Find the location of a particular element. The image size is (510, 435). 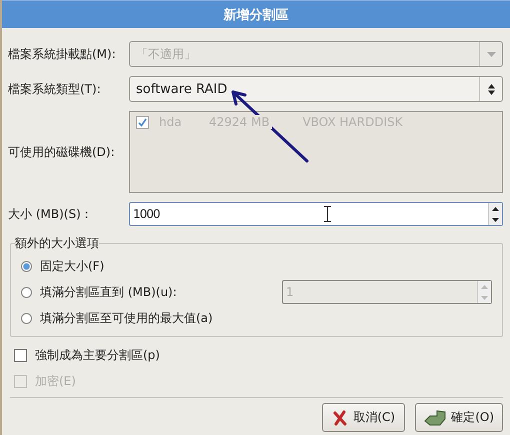

cancel-button: 取消(C) is located at coordinates (364, 417).